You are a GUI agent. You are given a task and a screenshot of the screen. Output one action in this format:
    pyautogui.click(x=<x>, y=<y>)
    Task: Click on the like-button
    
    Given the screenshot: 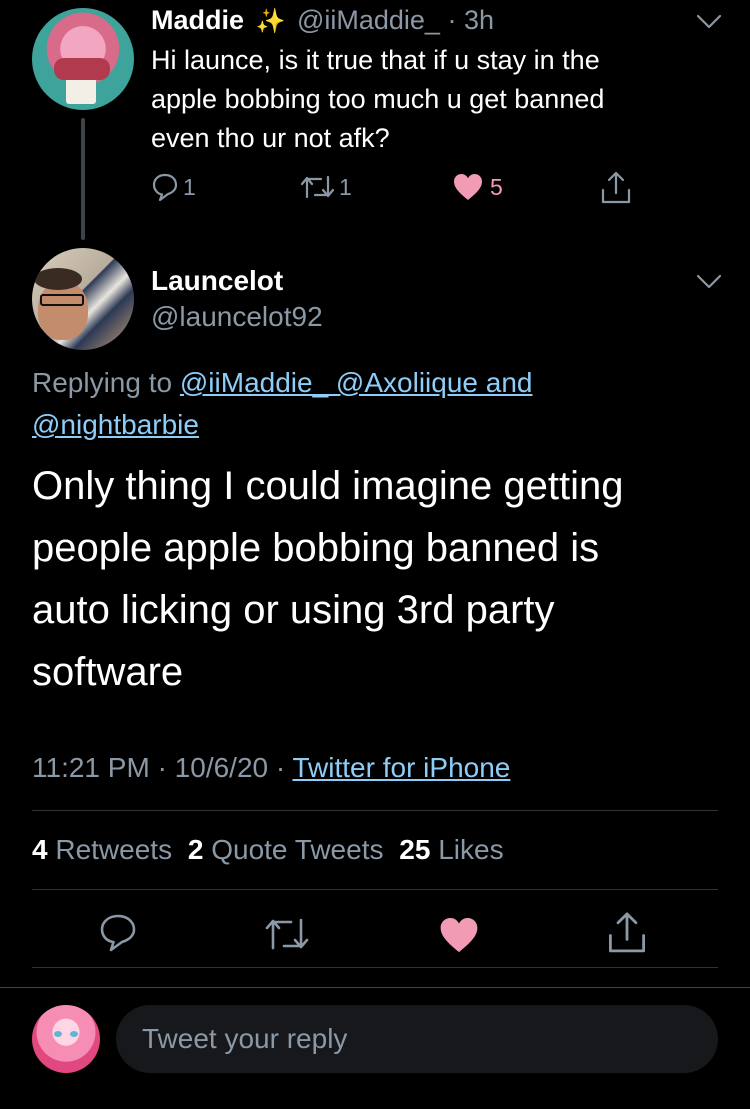 What is the action you would take?
    pyautogui.click(x=459, y=937)
    